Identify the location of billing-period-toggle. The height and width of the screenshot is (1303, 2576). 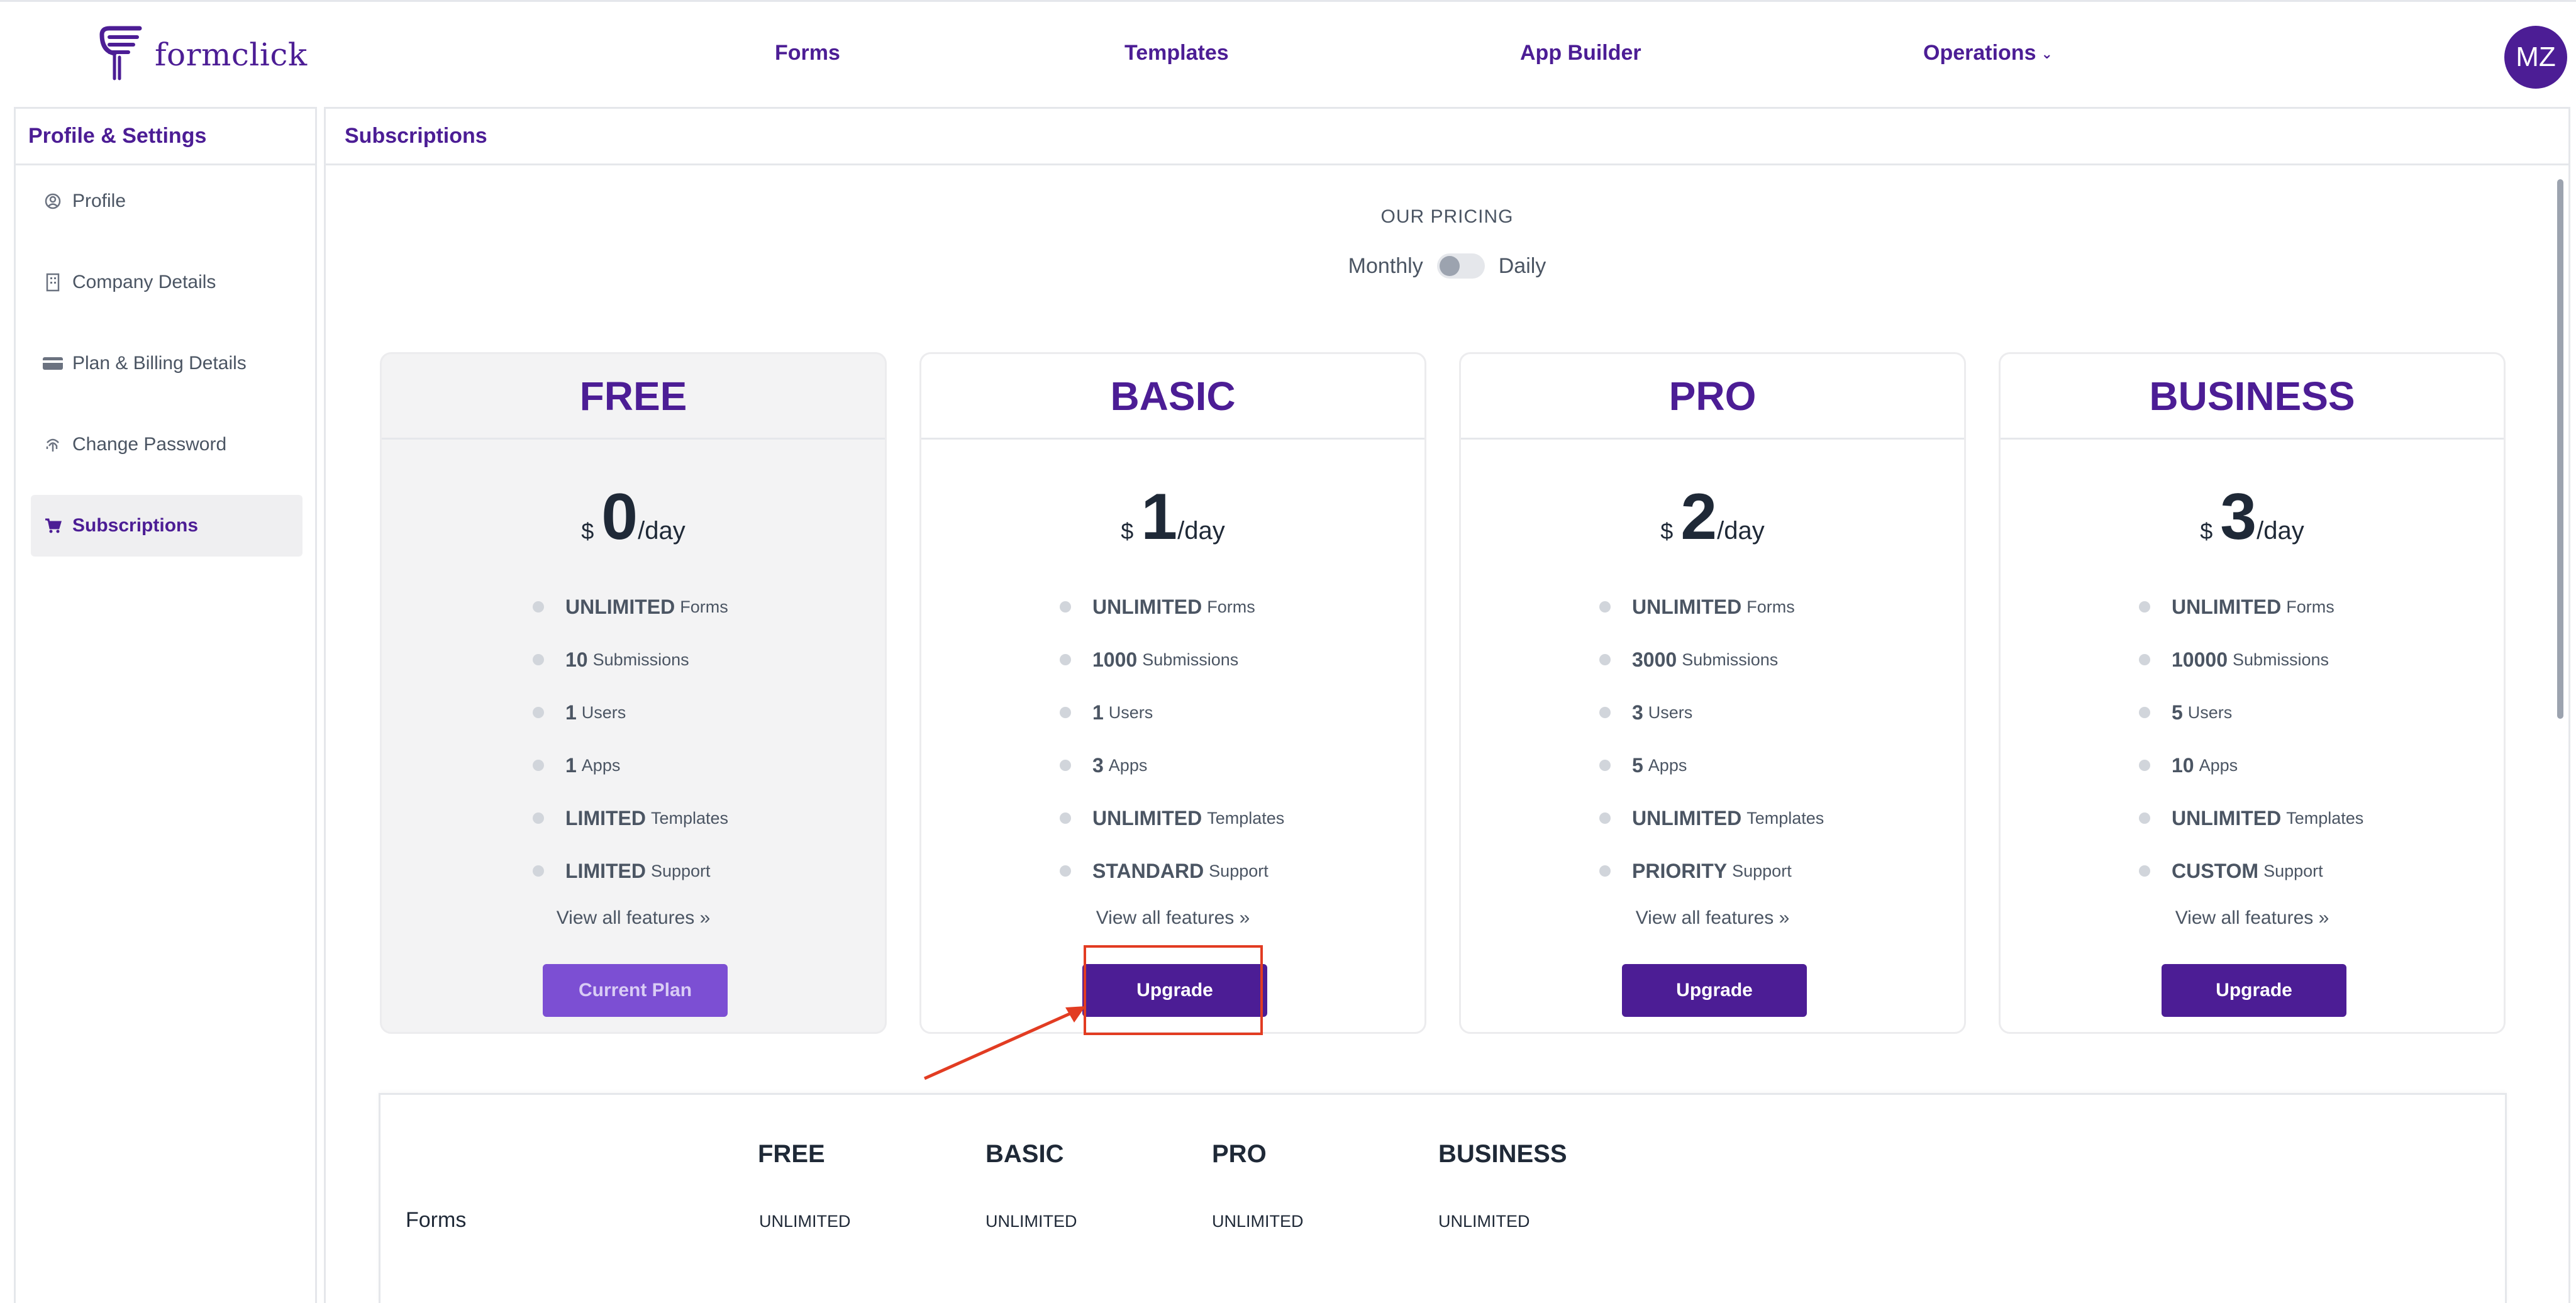
(1460, 266).